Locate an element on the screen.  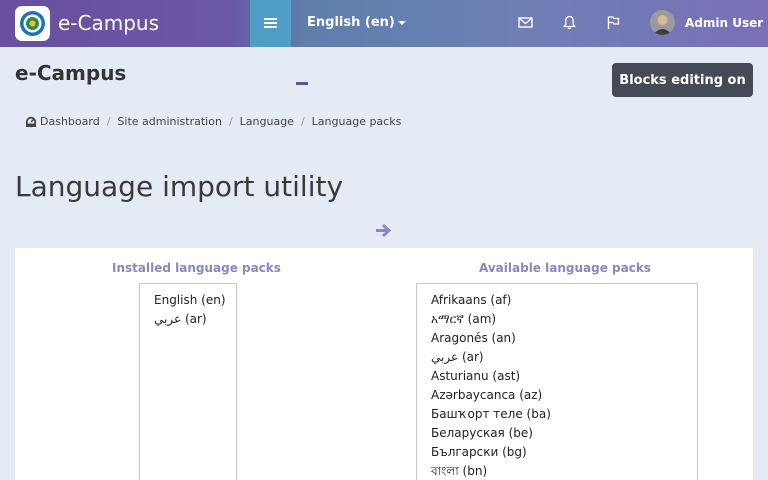
available-pack-option: Aragonés (an) is located at coordinates (564, 338).